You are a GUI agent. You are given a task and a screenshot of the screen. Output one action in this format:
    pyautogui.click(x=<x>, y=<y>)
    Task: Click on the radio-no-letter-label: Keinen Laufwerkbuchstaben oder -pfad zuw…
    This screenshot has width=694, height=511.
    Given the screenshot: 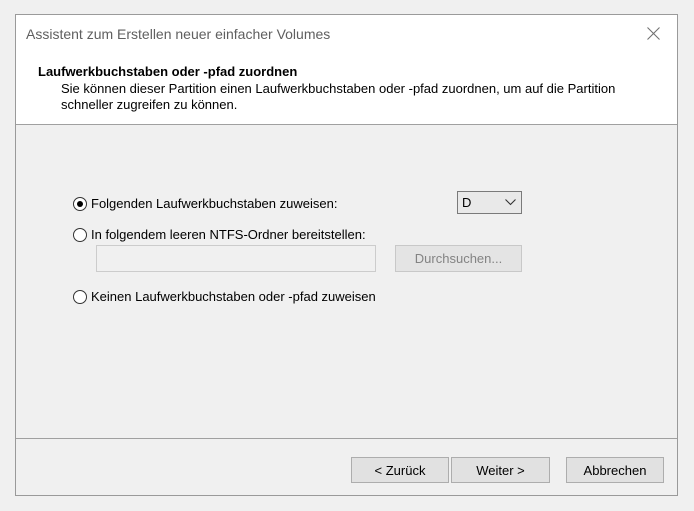 What is the action you would take?
    pyautogui.click(x=233, y=296)
    